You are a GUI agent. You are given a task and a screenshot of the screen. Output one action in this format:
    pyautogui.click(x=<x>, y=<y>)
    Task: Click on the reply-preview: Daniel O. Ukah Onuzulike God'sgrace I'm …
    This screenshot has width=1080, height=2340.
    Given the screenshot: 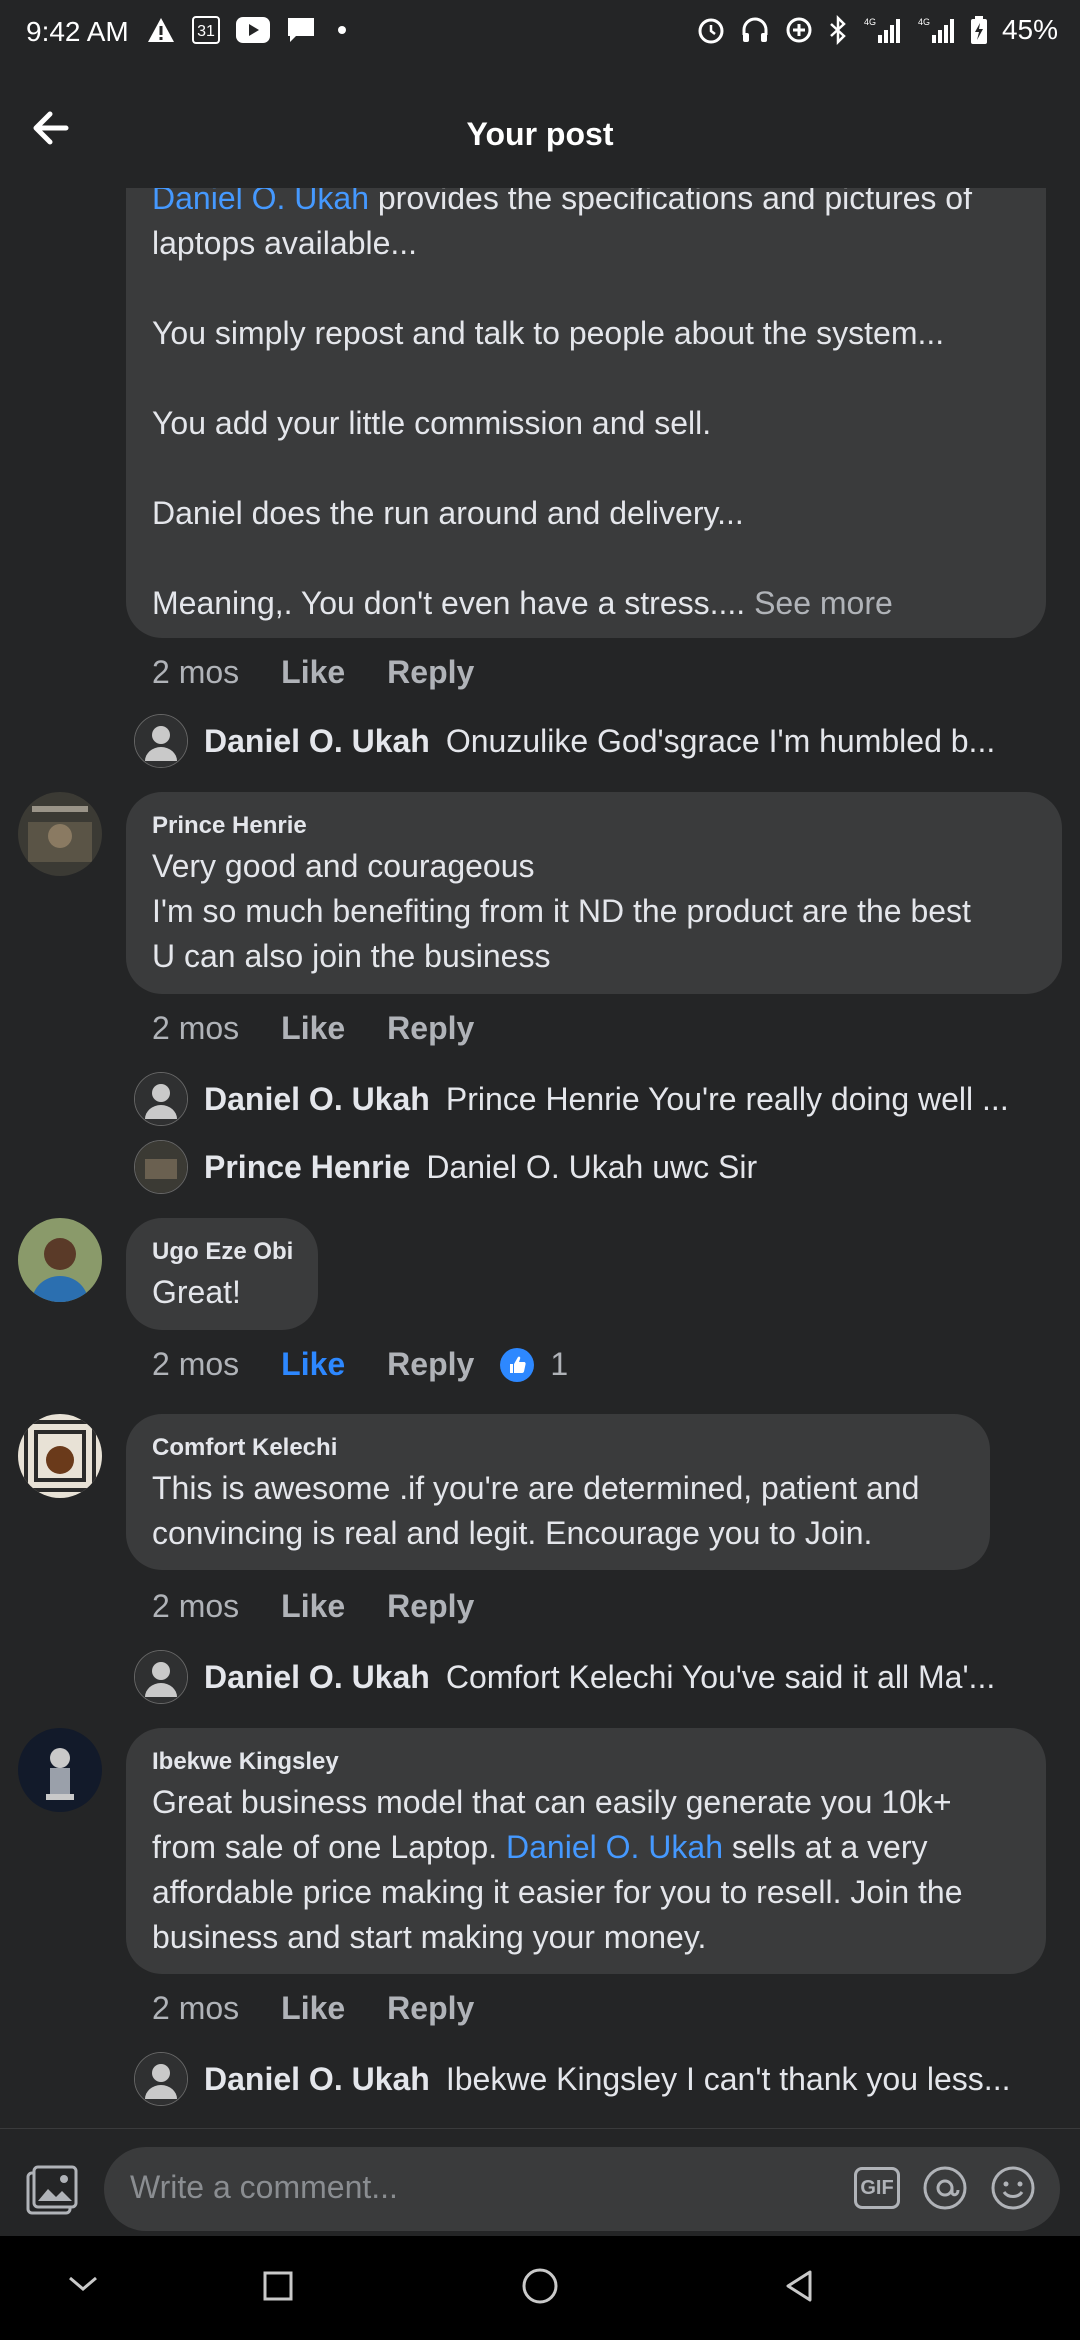 What is the action you would take?
    pyautogui.click(x=564, y=741)
    